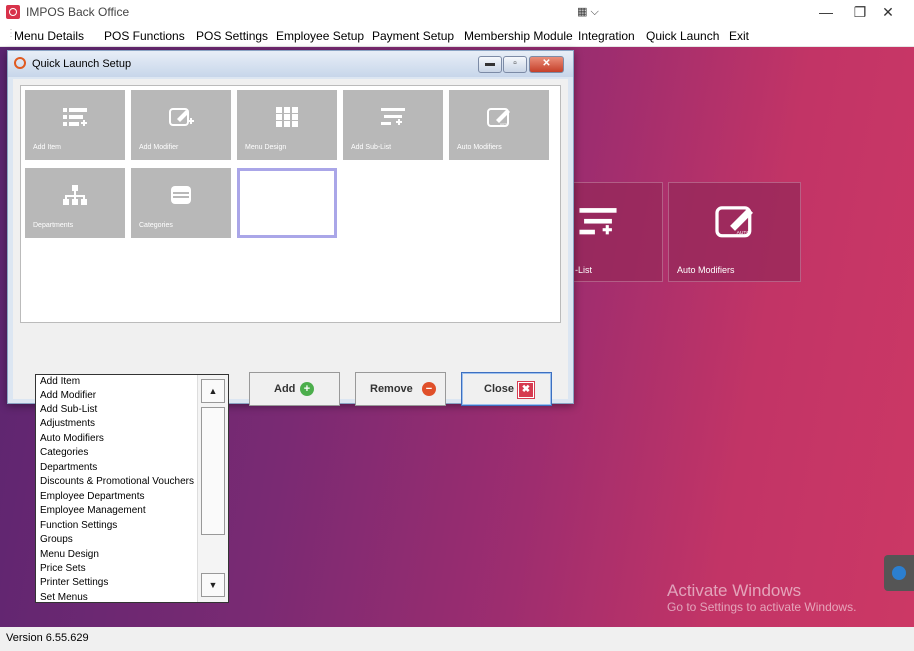 The height and width of the screenshot is (651, 914). What do you see at coordinates (159, 147) in the screenshot?
I see `tile-label: Add Modifier` at bounding box center [159, 147].